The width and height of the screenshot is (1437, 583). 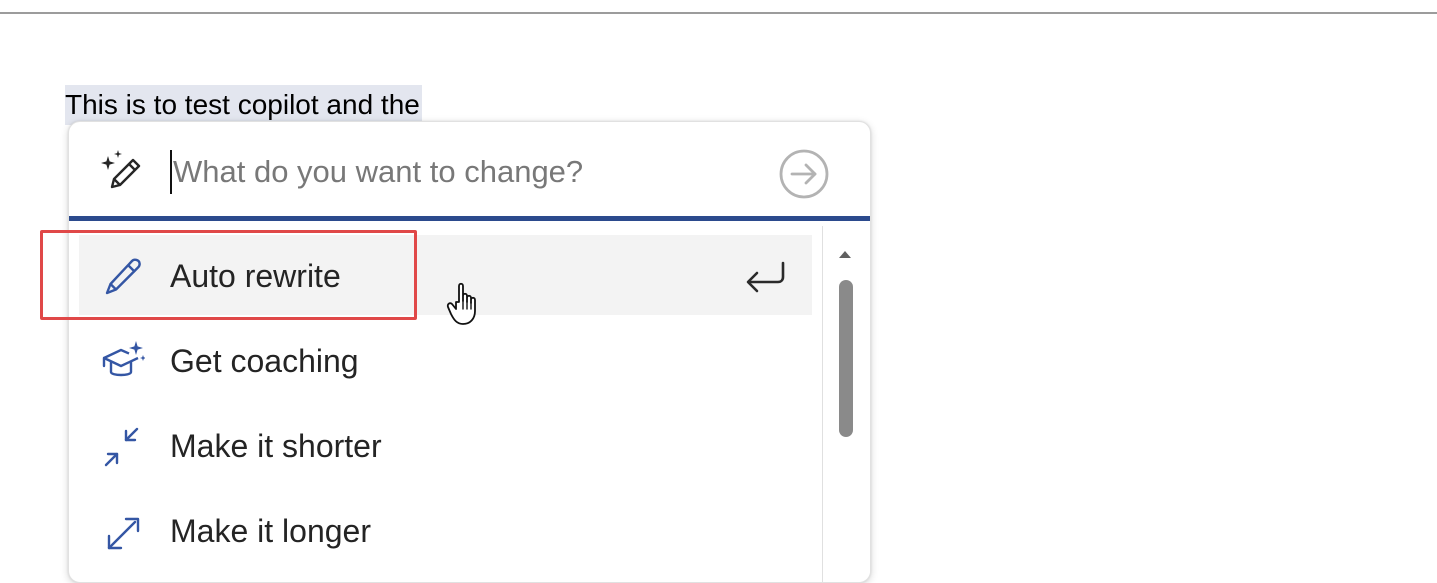 I want to click on enter-key-icon, so click(x=766, y=277).